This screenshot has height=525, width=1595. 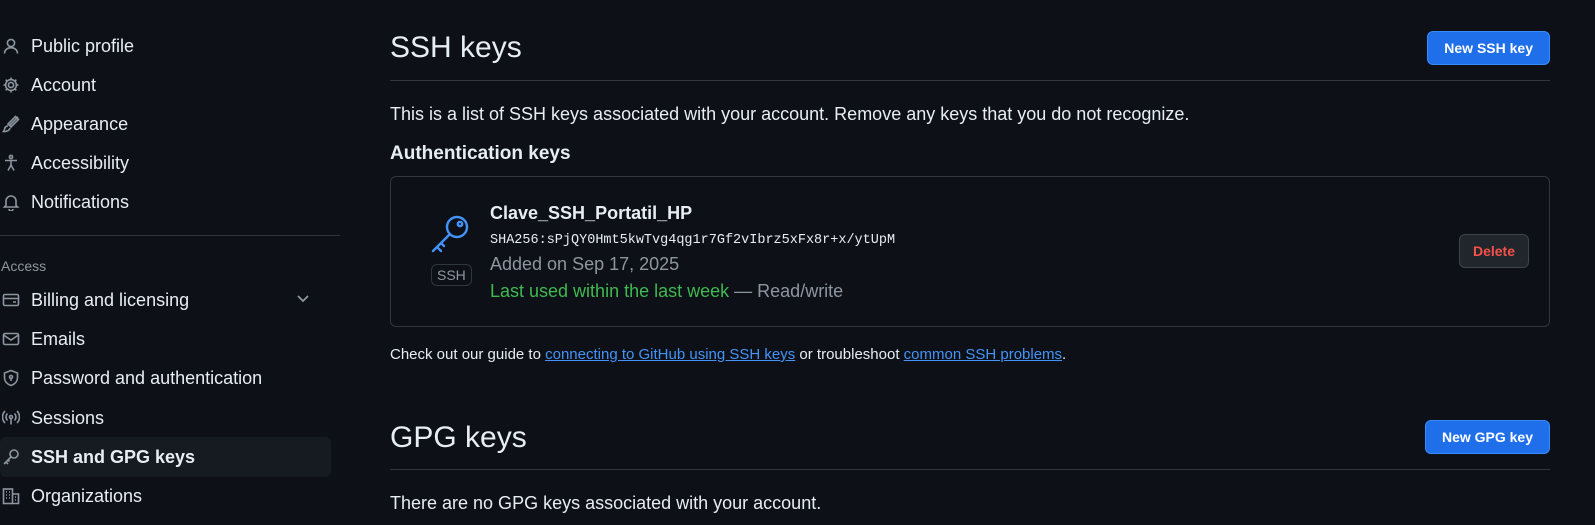 I want to click on authentication-keys-heading: Authentication keys, so click(x=480, y=153).